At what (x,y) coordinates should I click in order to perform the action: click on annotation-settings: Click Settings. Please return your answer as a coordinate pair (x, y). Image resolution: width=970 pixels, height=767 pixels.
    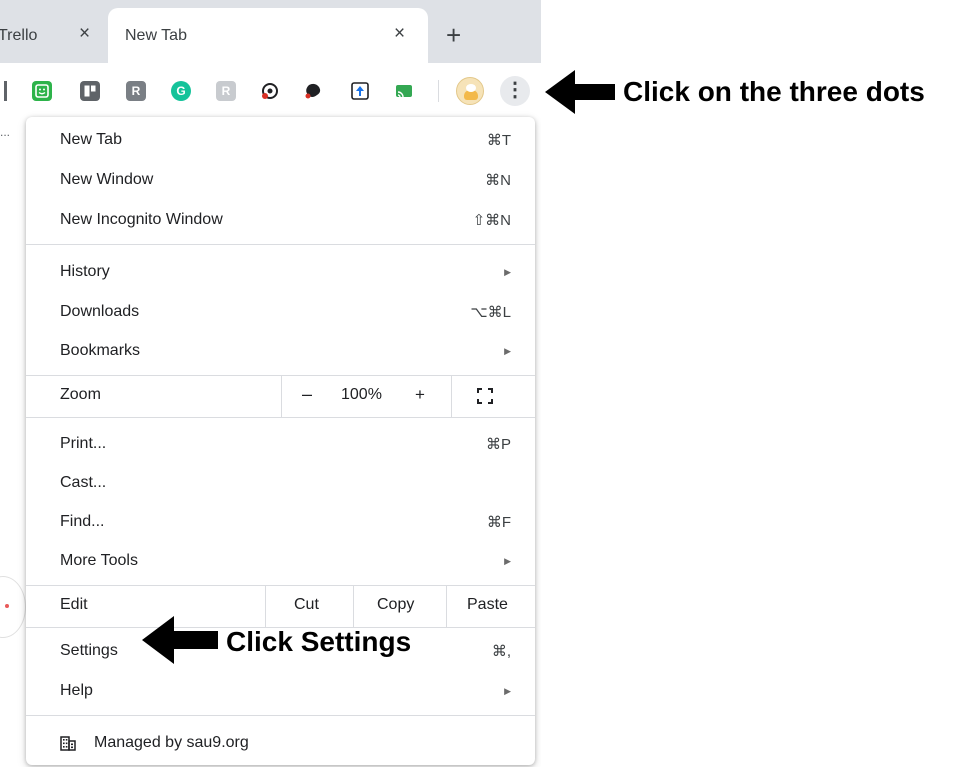
    Looking at the image, I should click on (319, 641).